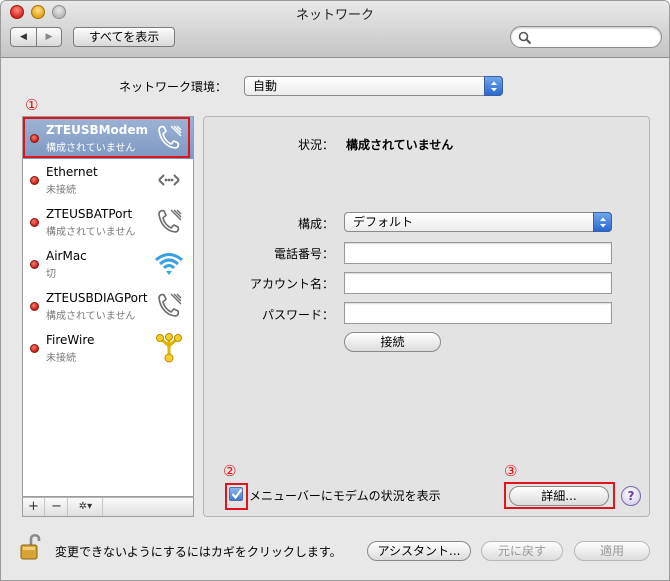  What do you see at coordinates (265, 86) in the screenshot?
I see `location-value: 自動` at bounding box center [265, 86].